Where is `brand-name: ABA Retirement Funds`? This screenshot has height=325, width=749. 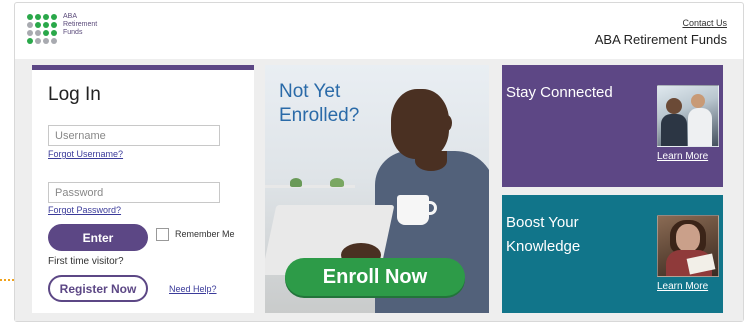 brand-name: ABA Retirement Funds is located at coordinates (660, 39).